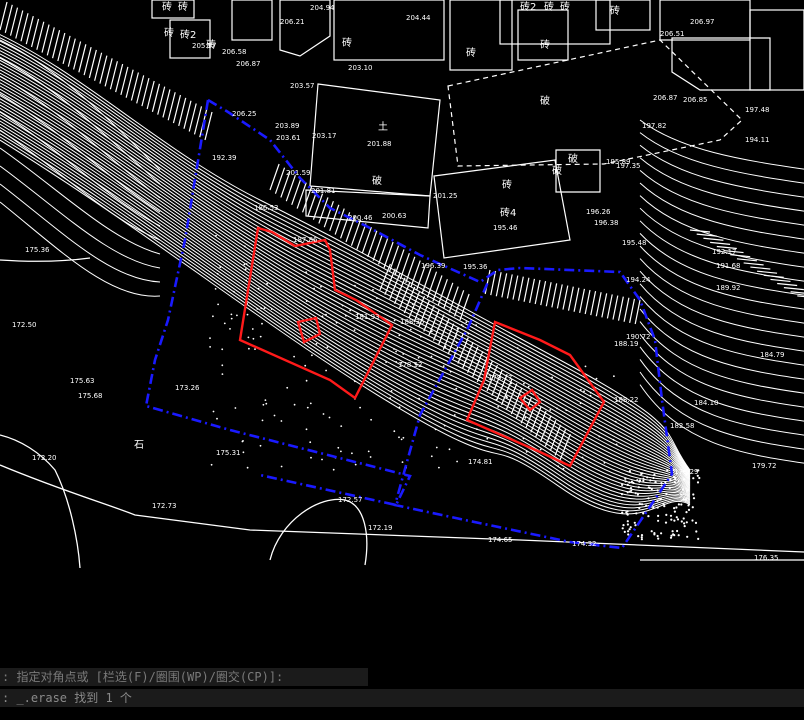 Image resolution: width=804 pixels, height=720 pixels. I want to click on elevation-label: 206.21, so click(292, 22).